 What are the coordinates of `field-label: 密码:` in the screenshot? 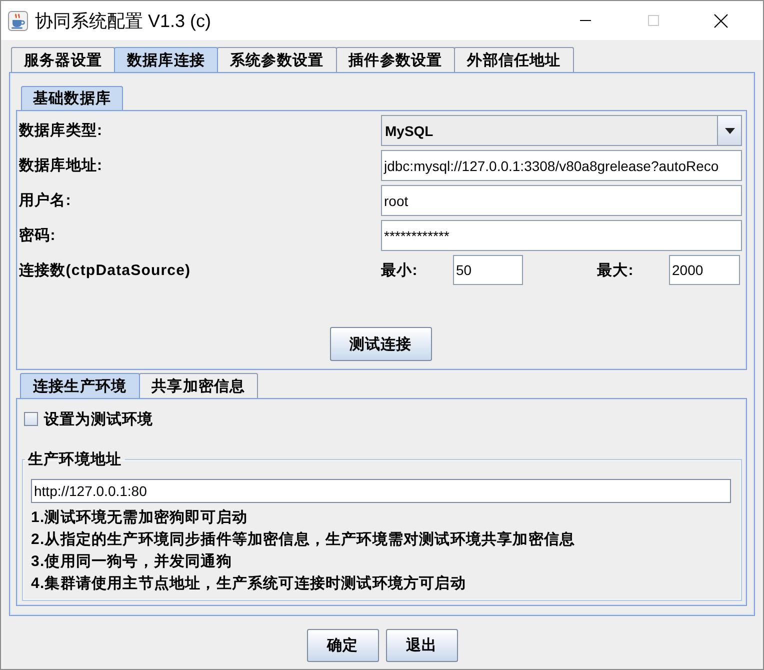 It's located at (38, 235).